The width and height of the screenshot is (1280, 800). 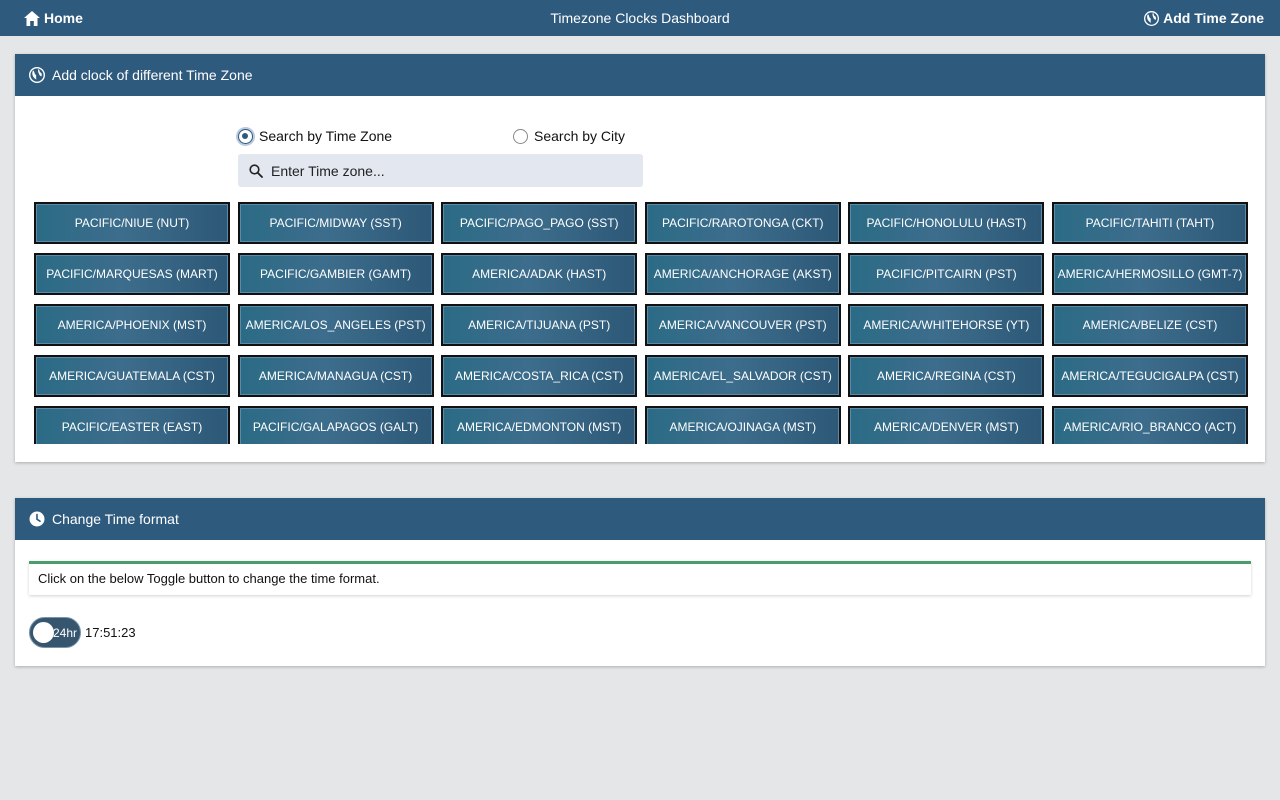 I want to click on timezone-button: AMERICA/LOS_ANGELES (PST), so click(x=335, y=325).